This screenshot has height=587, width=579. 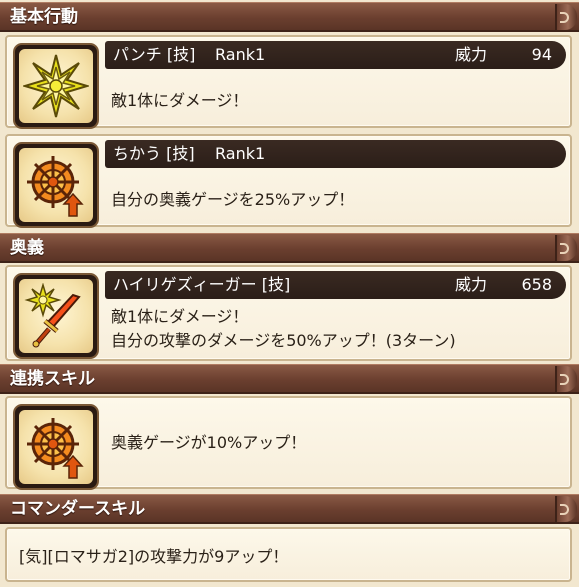 I want to click on skill-title-bar: ちかう [技] Rank1, so click(x=335, y=154).